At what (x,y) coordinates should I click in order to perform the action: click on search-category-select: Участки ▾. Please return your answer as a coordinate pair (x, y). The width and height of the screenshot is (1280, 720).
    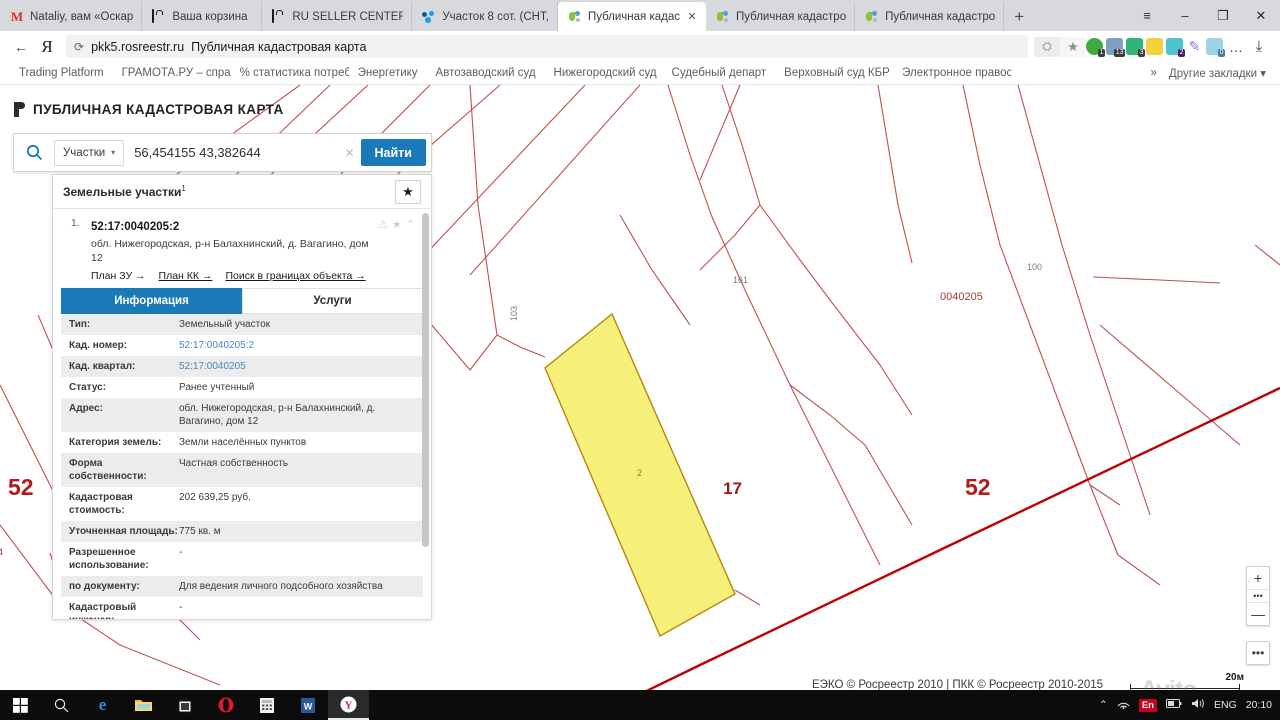
    Looking at the image, I should click on (89, 152).